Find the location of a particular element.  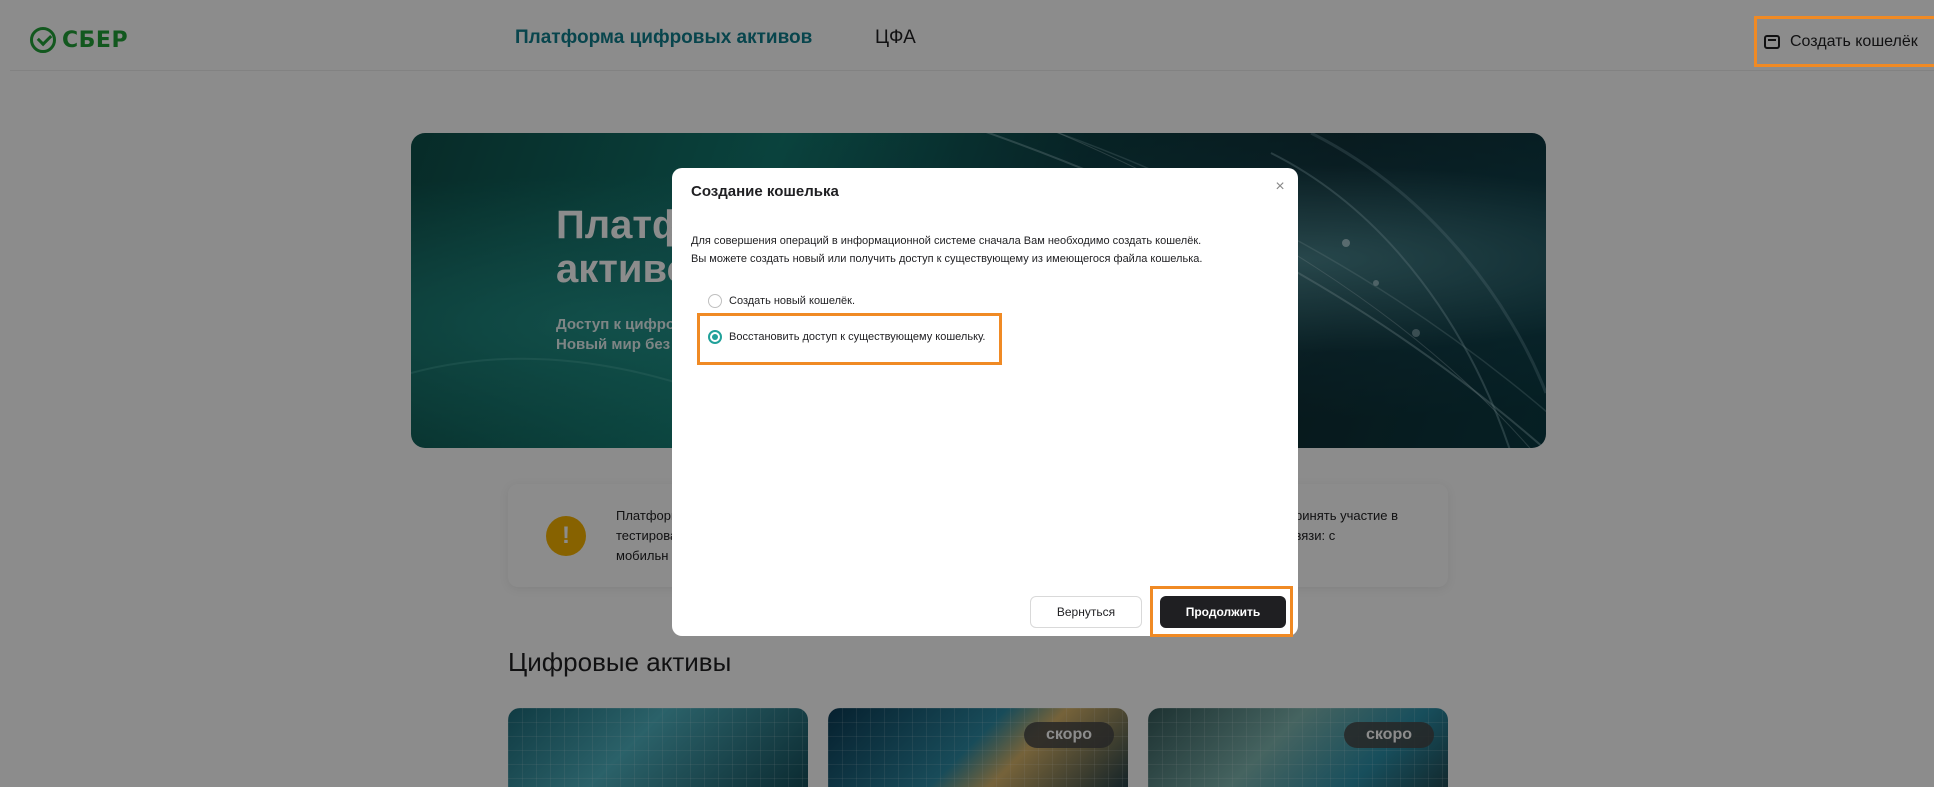

close-icon: × is located at coordinates (1280, 187).